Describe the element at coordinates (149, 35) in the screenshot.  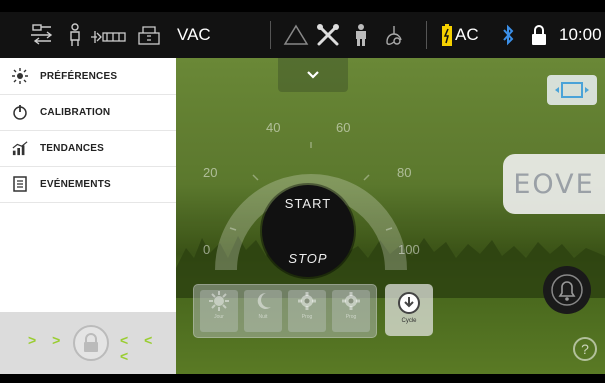
I see `ventilator-icon` at that location.